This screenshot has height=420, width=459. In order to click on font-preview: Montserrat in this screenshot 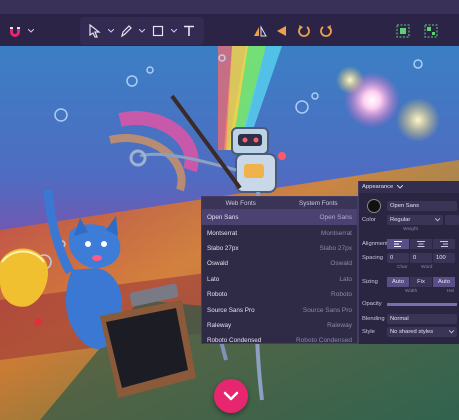, I will do `click(336, 233)`.